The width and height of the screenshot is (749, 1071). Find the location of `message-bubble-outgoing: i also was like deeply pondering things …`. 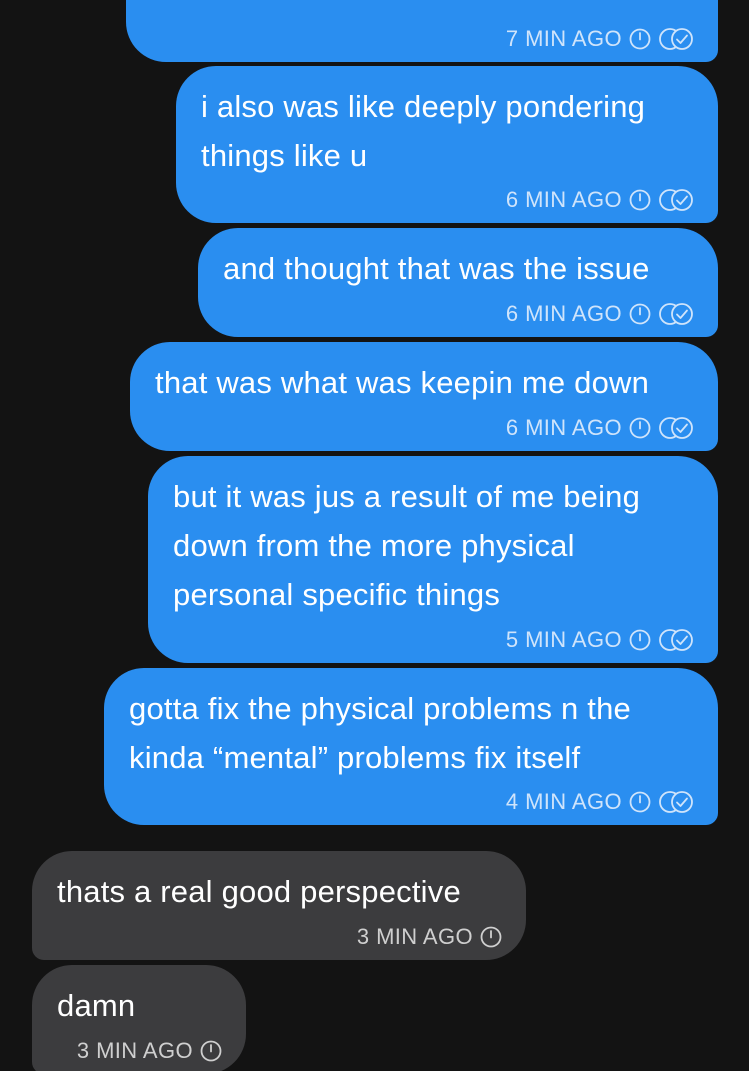

message-bubble-outgoing: i also was like deeply pondering things … is located at coordinates (447, 144).